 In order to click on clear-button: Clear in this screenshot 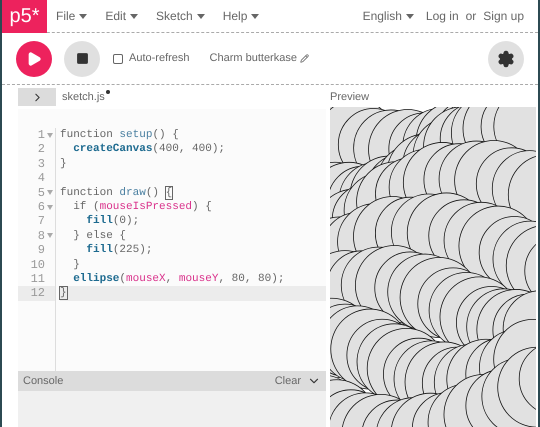, I will do `click(287, 381)`.